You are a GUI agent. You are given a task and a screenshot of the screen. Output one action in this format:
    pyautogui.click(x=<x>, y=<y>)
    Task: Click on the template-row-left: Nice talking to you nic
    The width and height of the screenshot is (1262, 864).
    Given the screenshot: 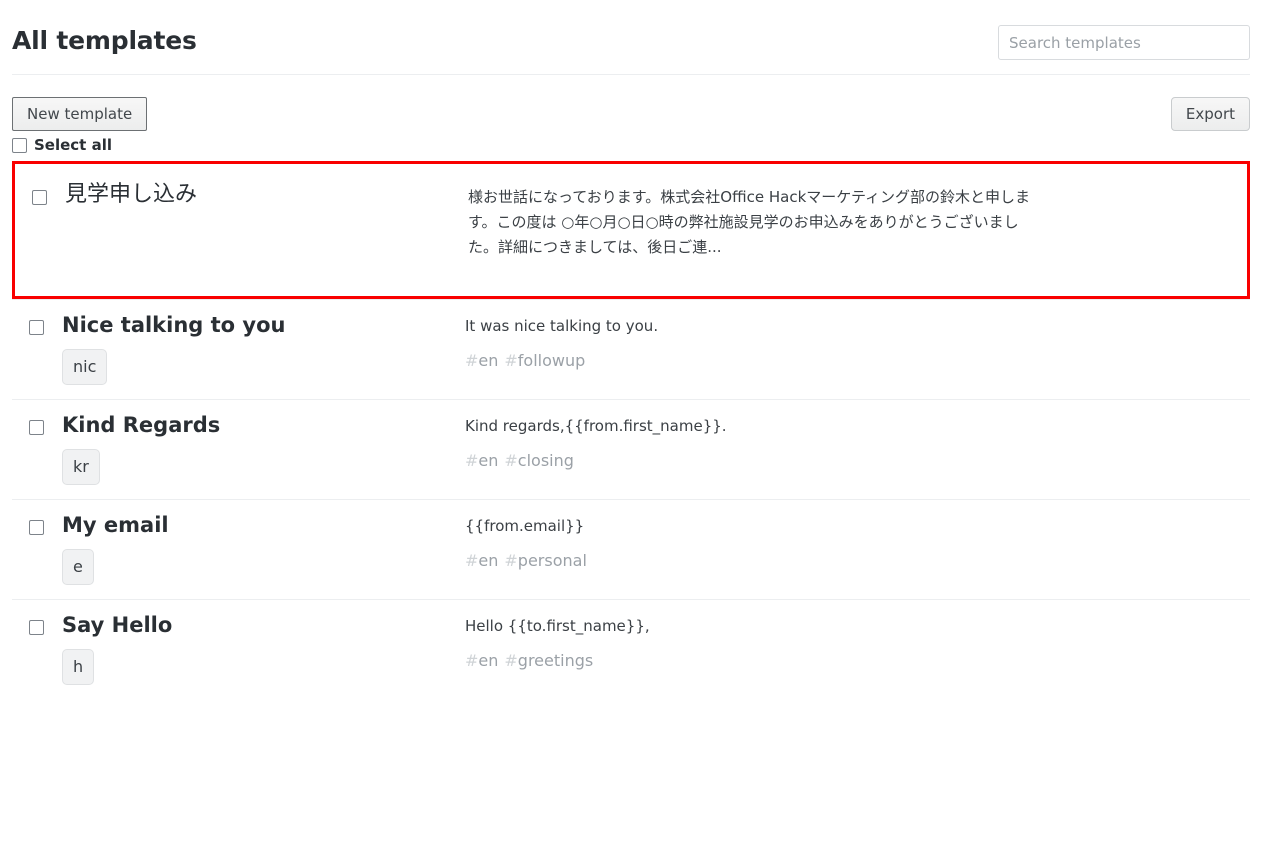 What is the action you would take?
    pyautogui.click(x=263, y=348)
    